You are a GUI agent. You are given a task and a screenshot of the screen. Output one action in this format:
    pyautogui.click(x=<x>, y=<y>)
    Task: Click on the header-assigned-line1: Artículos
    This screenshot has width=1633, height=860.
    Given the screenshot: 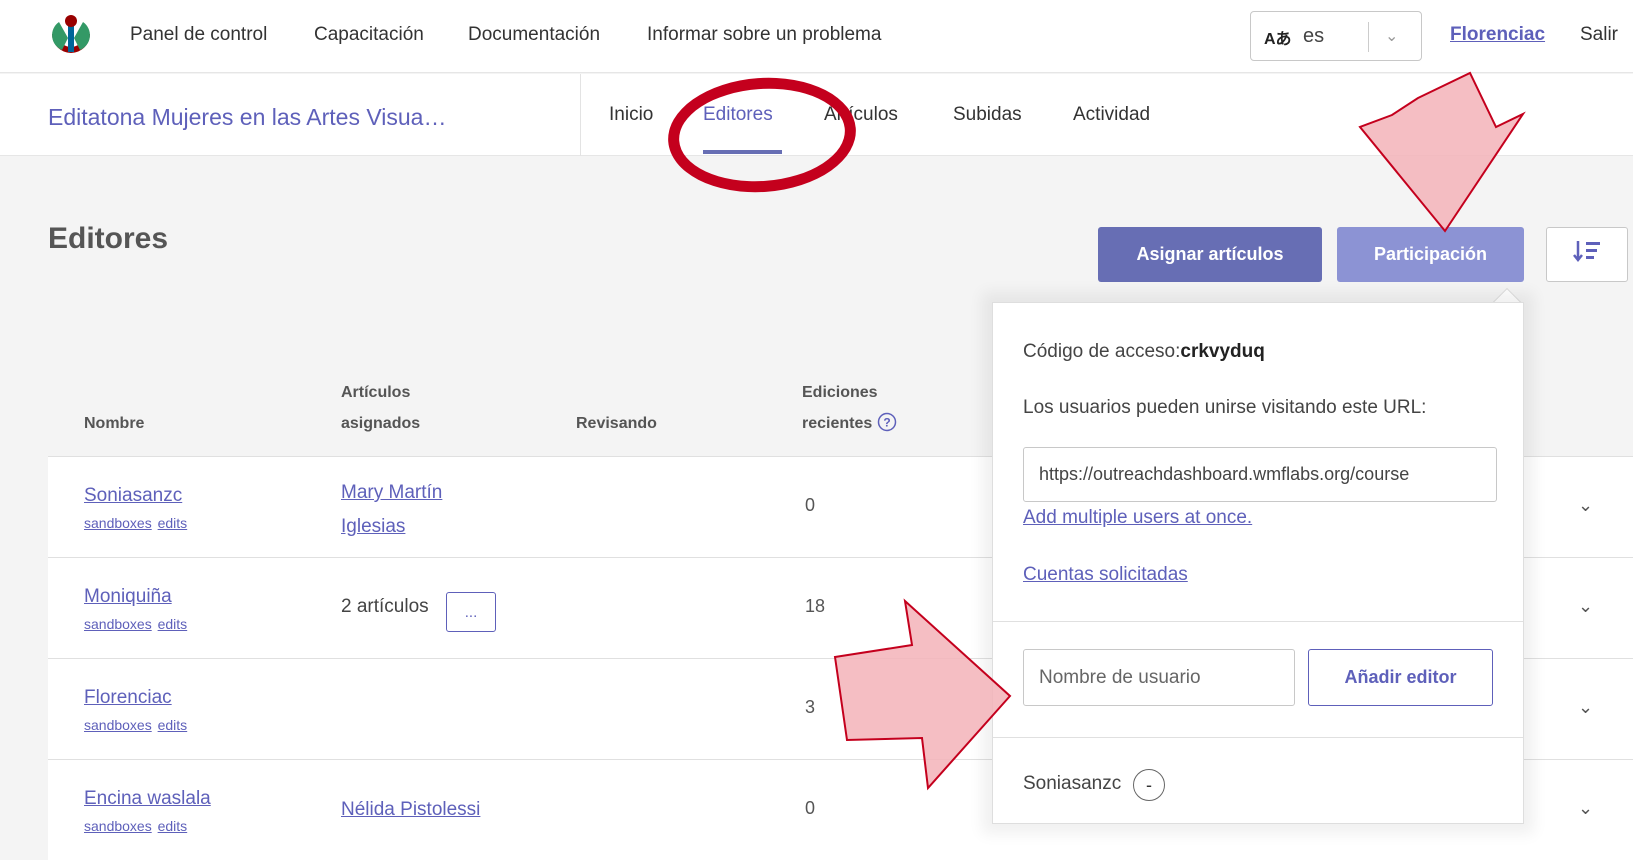 What is the action you would take?
    pyautogui.click(x=375, y=392)
    